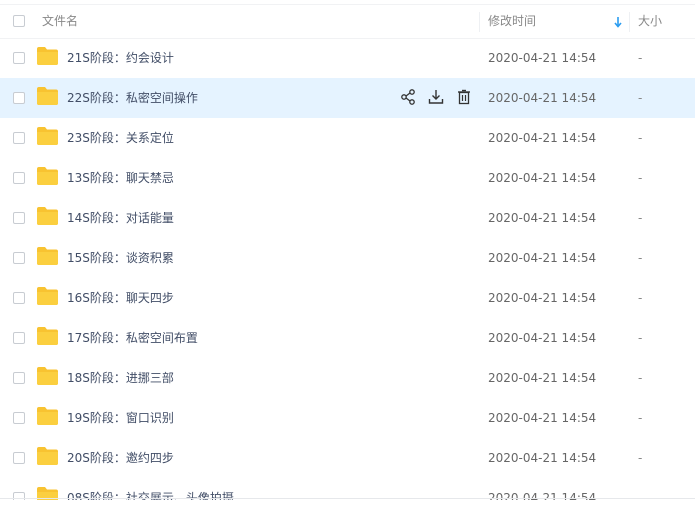 Image resolution: width=695 pixels, height=506 pixels. I want to click on file-row: 18S阶段：进挪三部 2020-04-21 14:54 -, so click(347, 378).